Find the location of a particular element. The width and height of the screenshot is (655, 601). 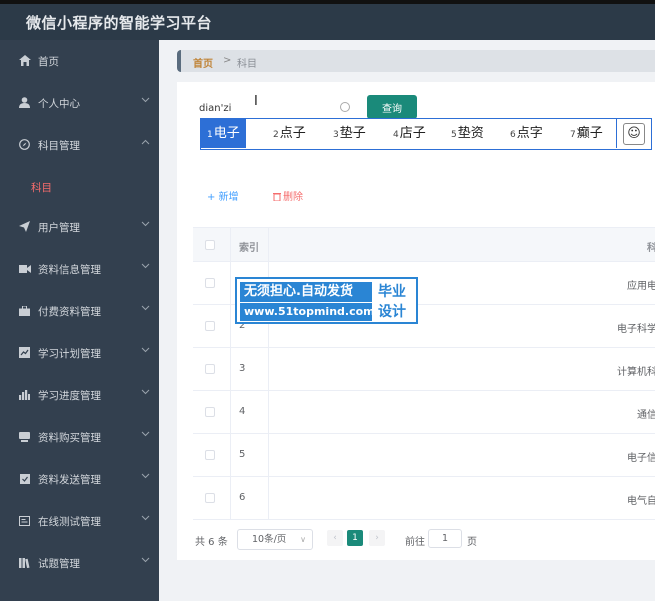

emoji-icon: ☺ is located at coordinates (634, 134).